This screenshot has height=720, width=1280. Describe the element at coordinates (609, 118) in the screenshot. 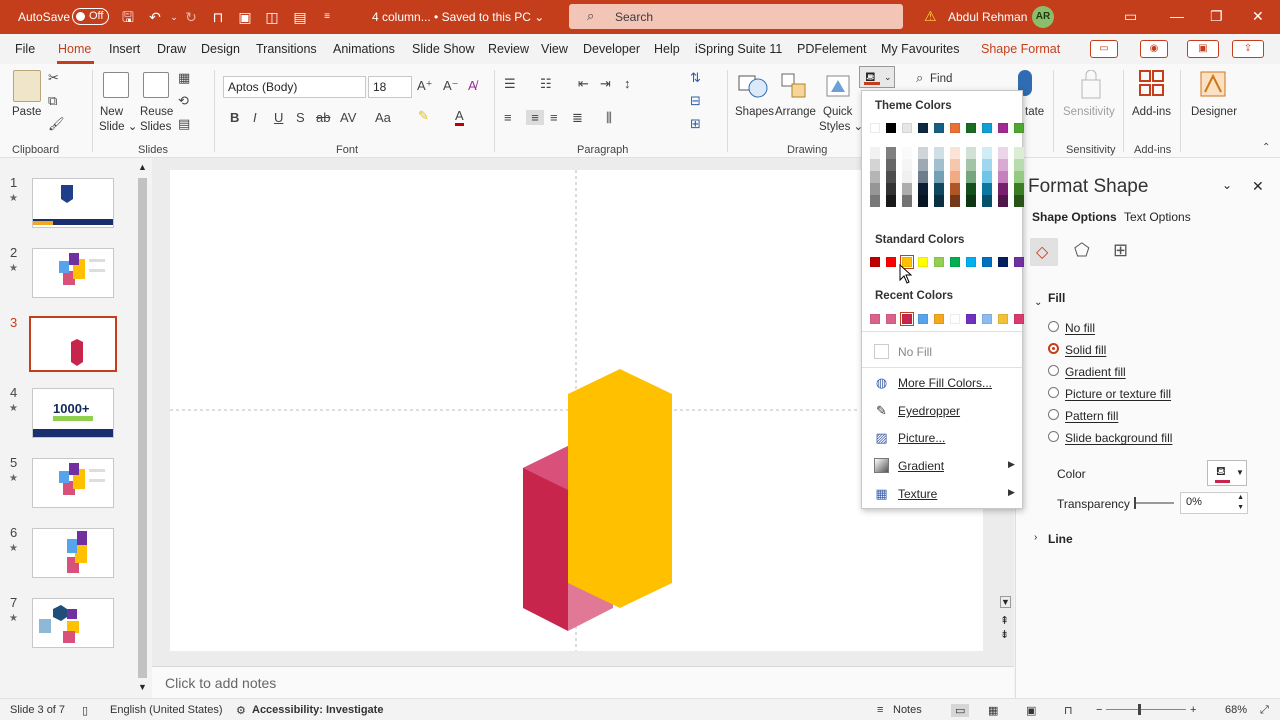

I see `columns-icon: ⫼` at that location.